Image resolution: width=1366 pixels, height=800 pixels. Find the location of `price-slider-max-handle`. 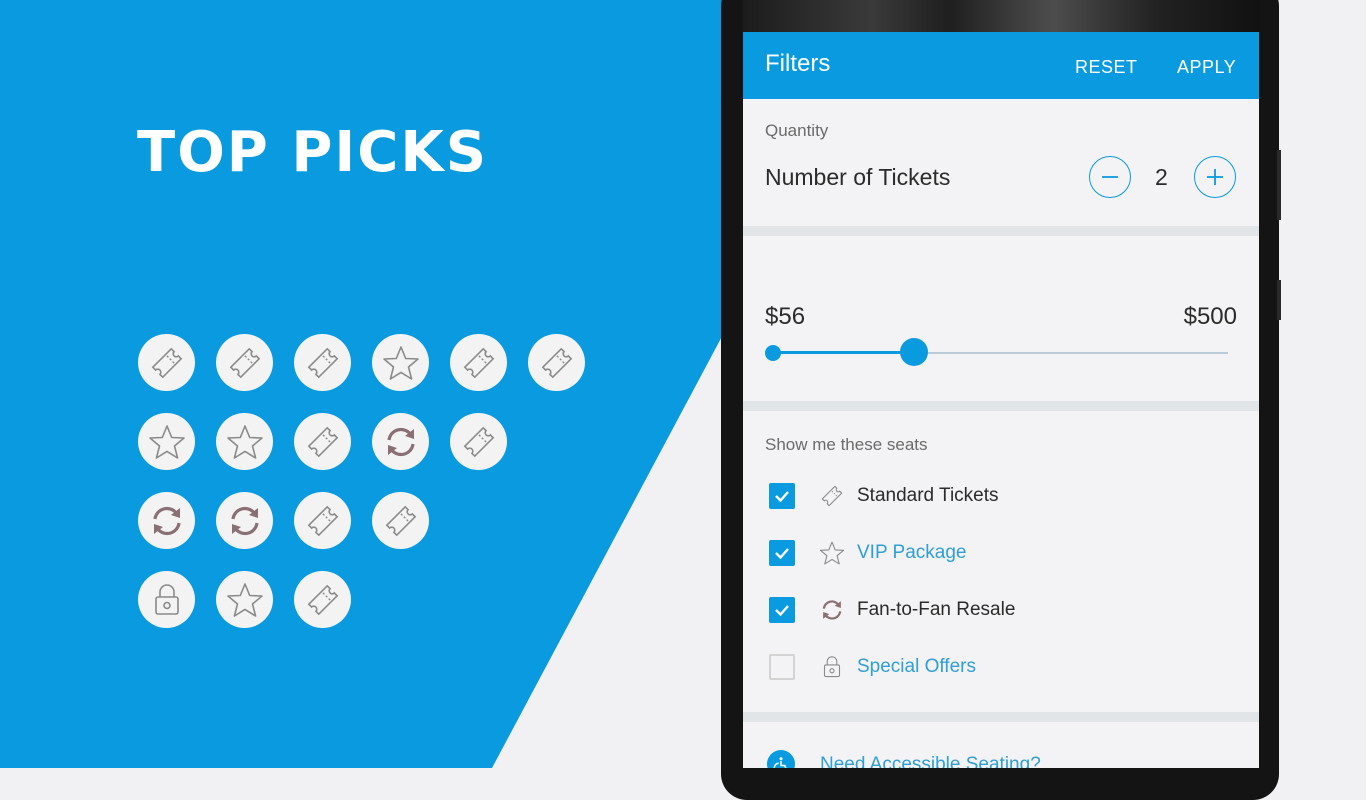

price-slider-max-handle is located at coordinates (914, 352).